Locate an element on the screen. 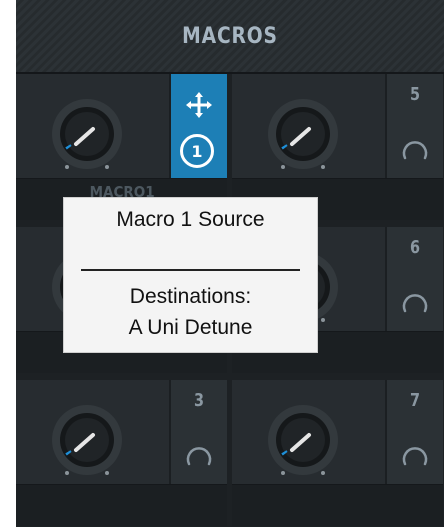 This screenshot has height=527, width=444. macro-1-source-panel: 1 is located at coordinates (198, 126).